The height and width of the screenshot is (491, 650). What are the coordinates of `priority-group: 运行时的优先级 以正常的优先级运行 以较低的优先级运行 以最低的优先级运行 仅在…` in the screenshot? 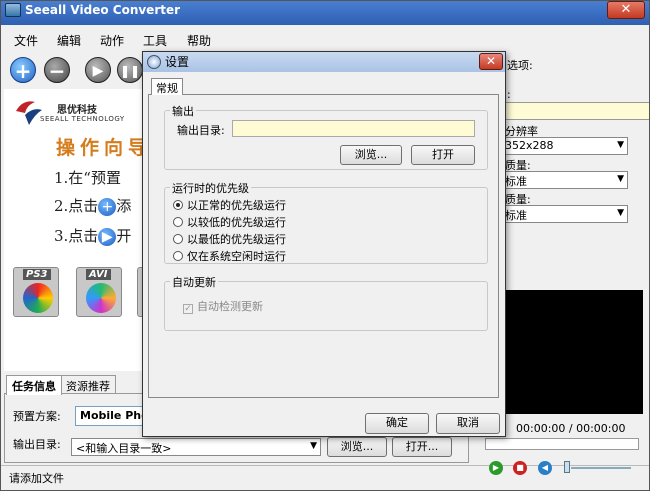 It's located at (326, 222).